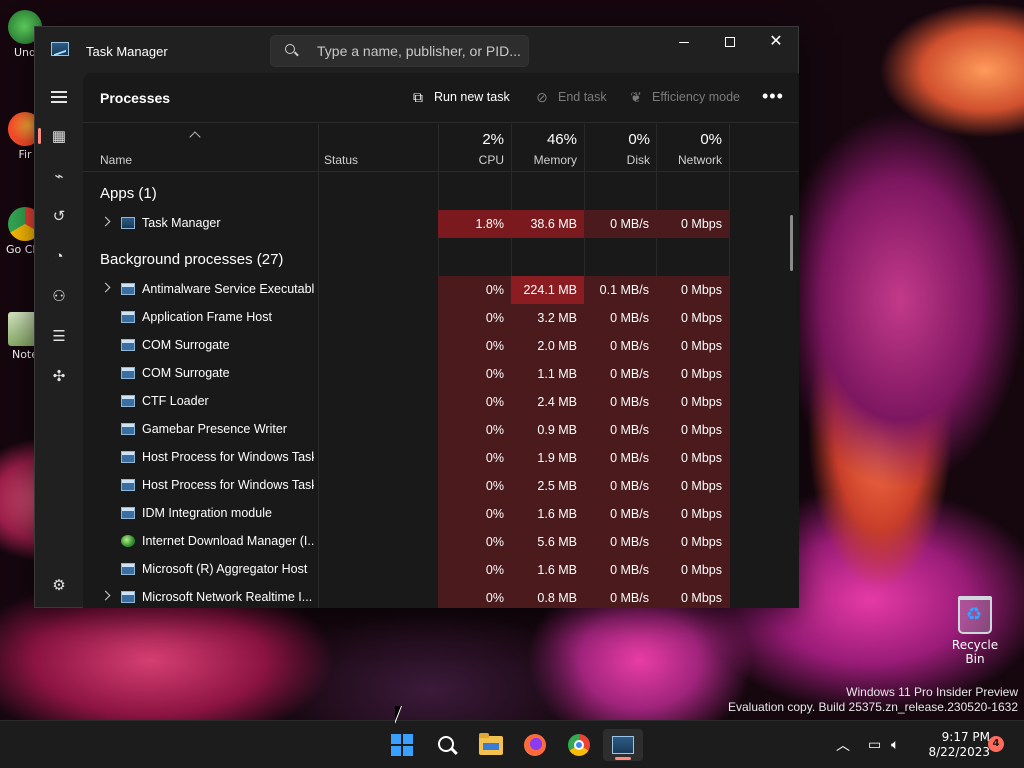  Describe the element at coordinates (116, 160) in the screenshot. I see `column-name: Name` at that location.